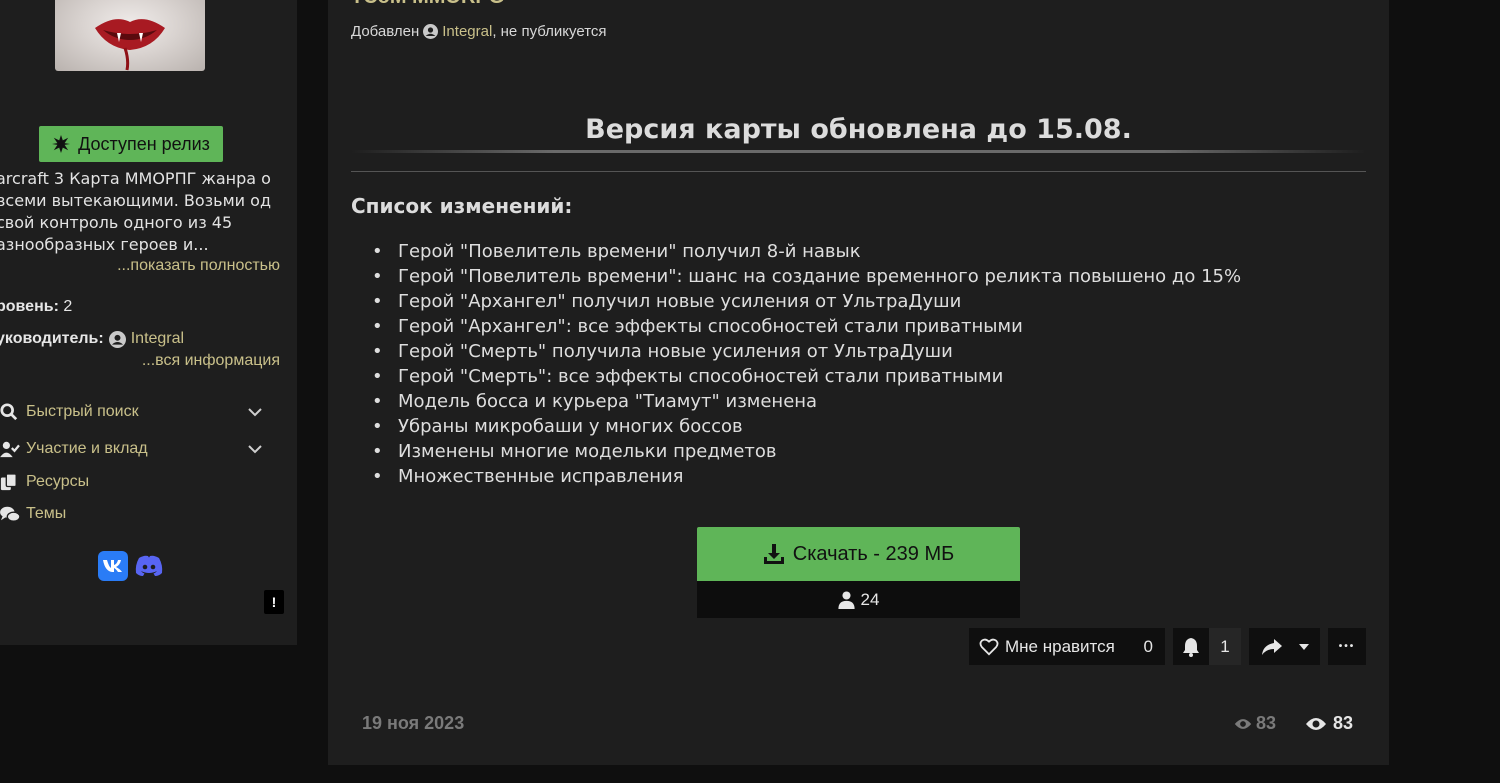 This screenshot has height=783, width=1500. Describe the element at coordinates (806, 451) in the screenshot. I see `list-item: Изменены многие модельки предметов` at that location.